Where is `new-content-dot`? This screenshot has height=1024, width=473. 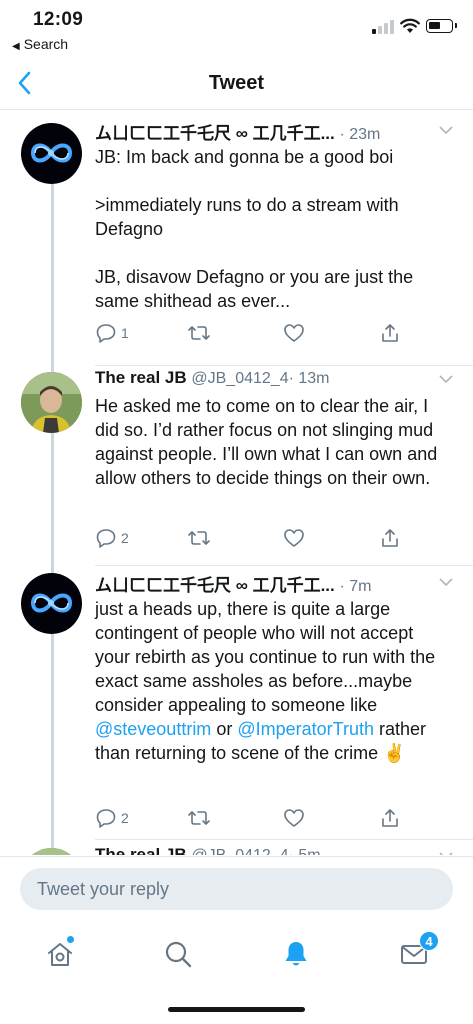
new-content-dot is located at coordinates (70, 939).